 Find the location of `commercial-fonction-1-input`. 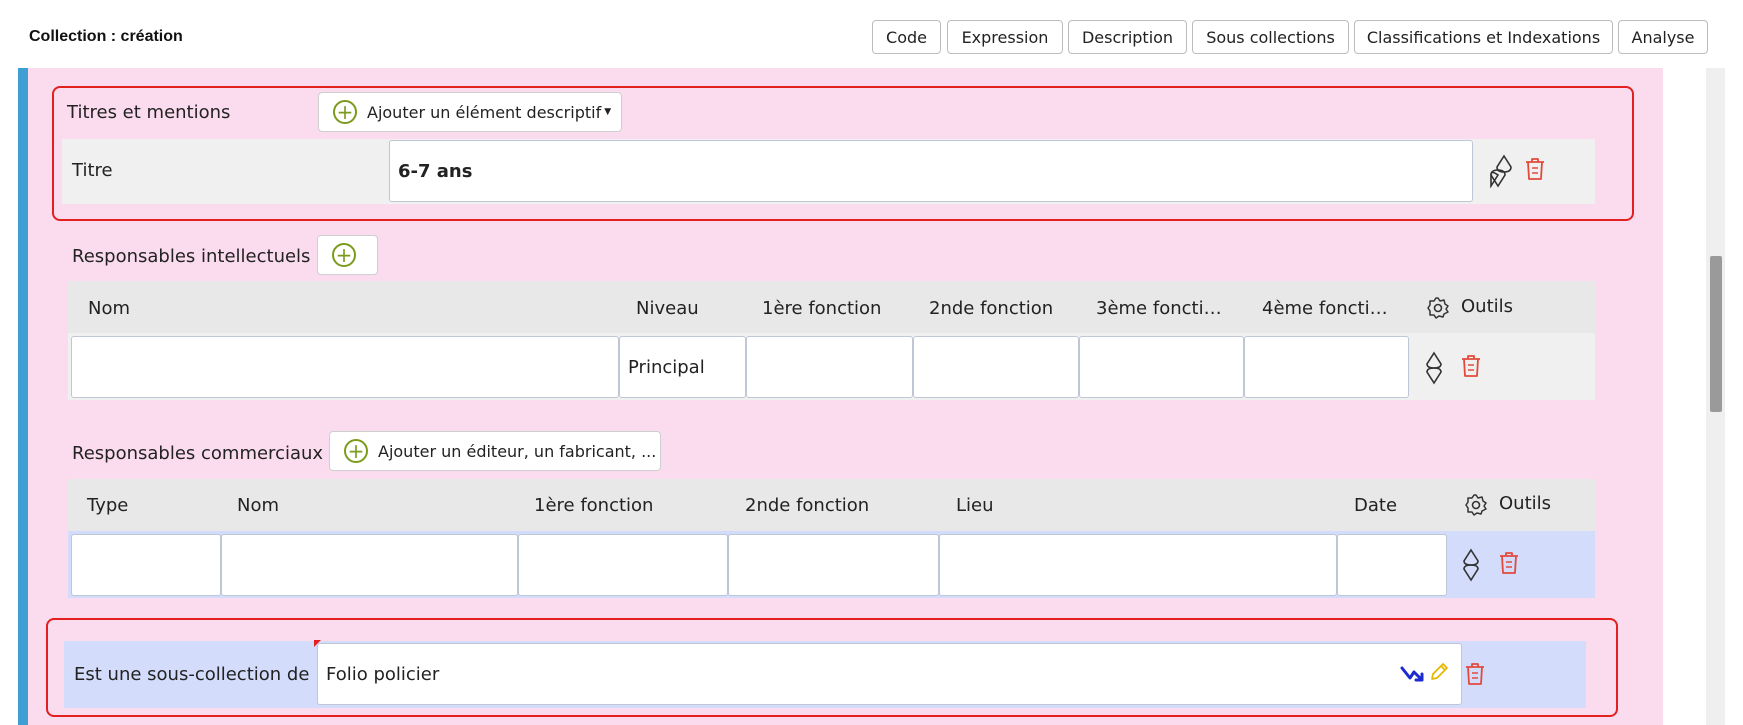

commercial-fonction-1-input is located at coordinates (623, 565).